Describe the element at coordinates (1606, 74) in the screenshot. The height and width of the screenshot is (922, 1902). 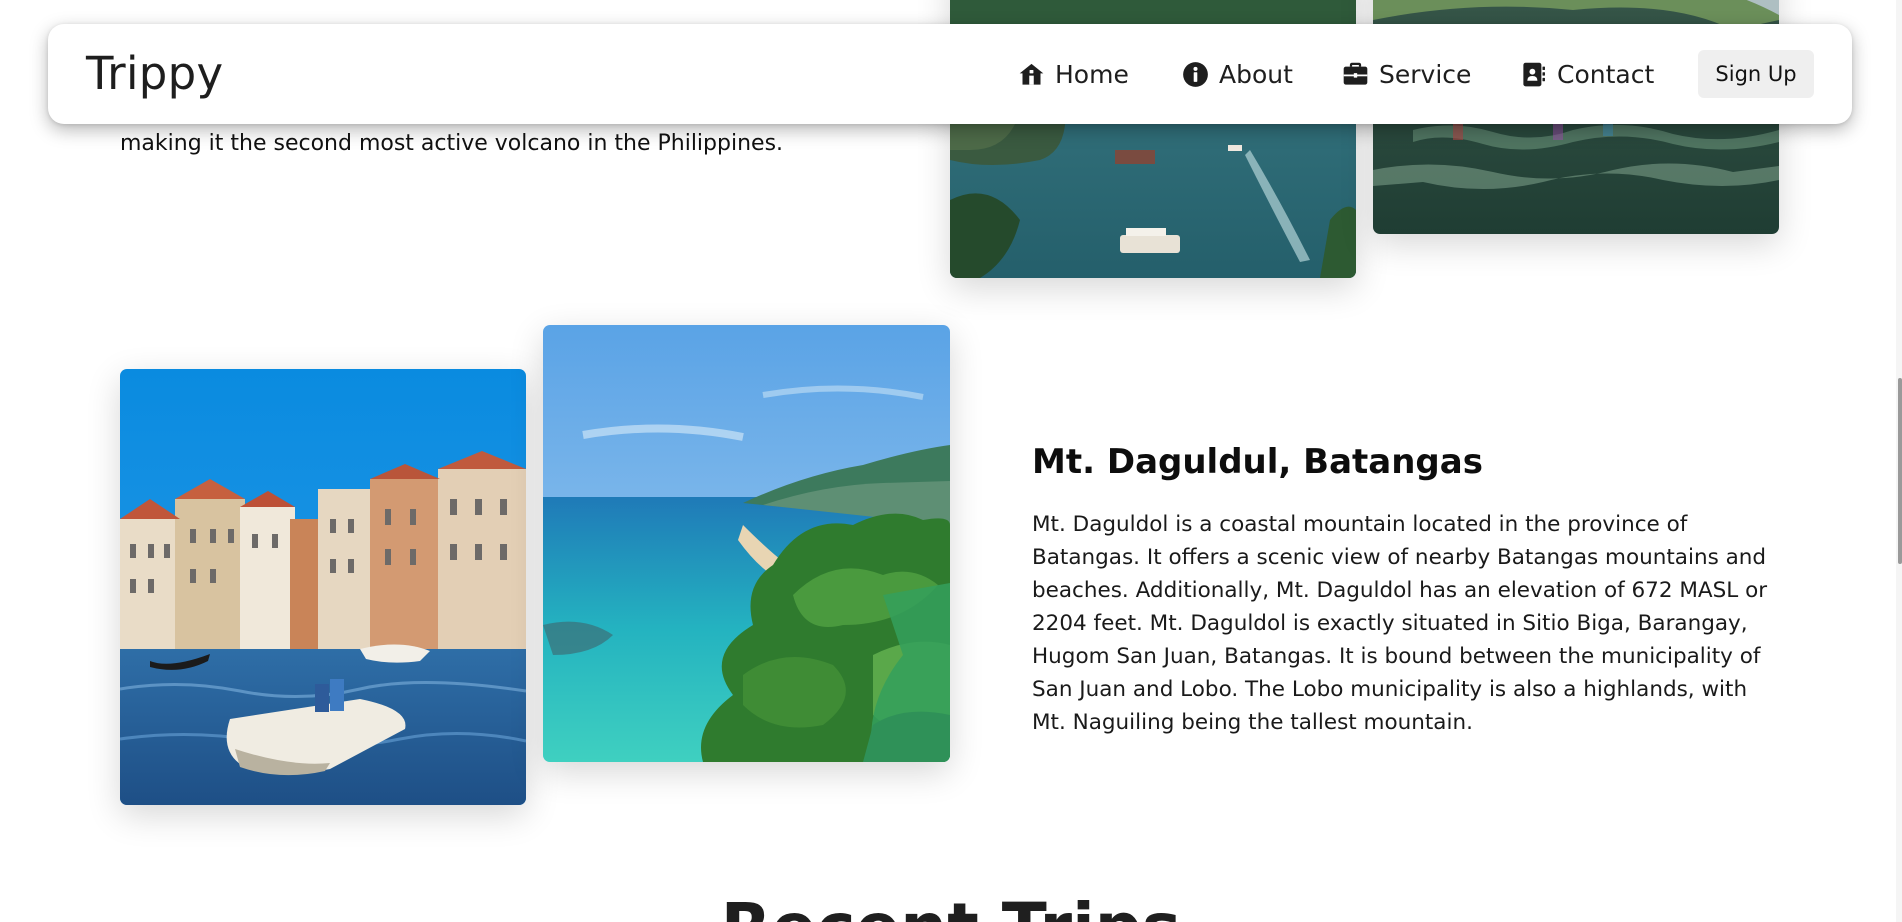
I see `nav-label-contact: Contact` at that location.